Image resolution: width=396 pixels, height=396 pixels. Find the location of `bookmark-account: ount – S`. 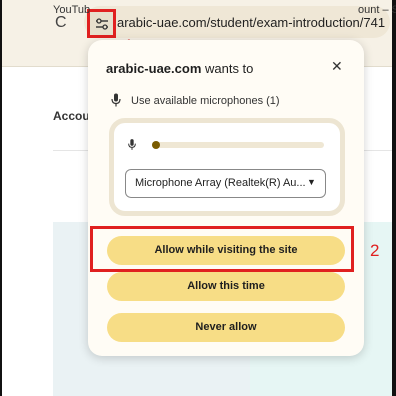

bookmark-account: ount – S is located at coordinates (377, 10).